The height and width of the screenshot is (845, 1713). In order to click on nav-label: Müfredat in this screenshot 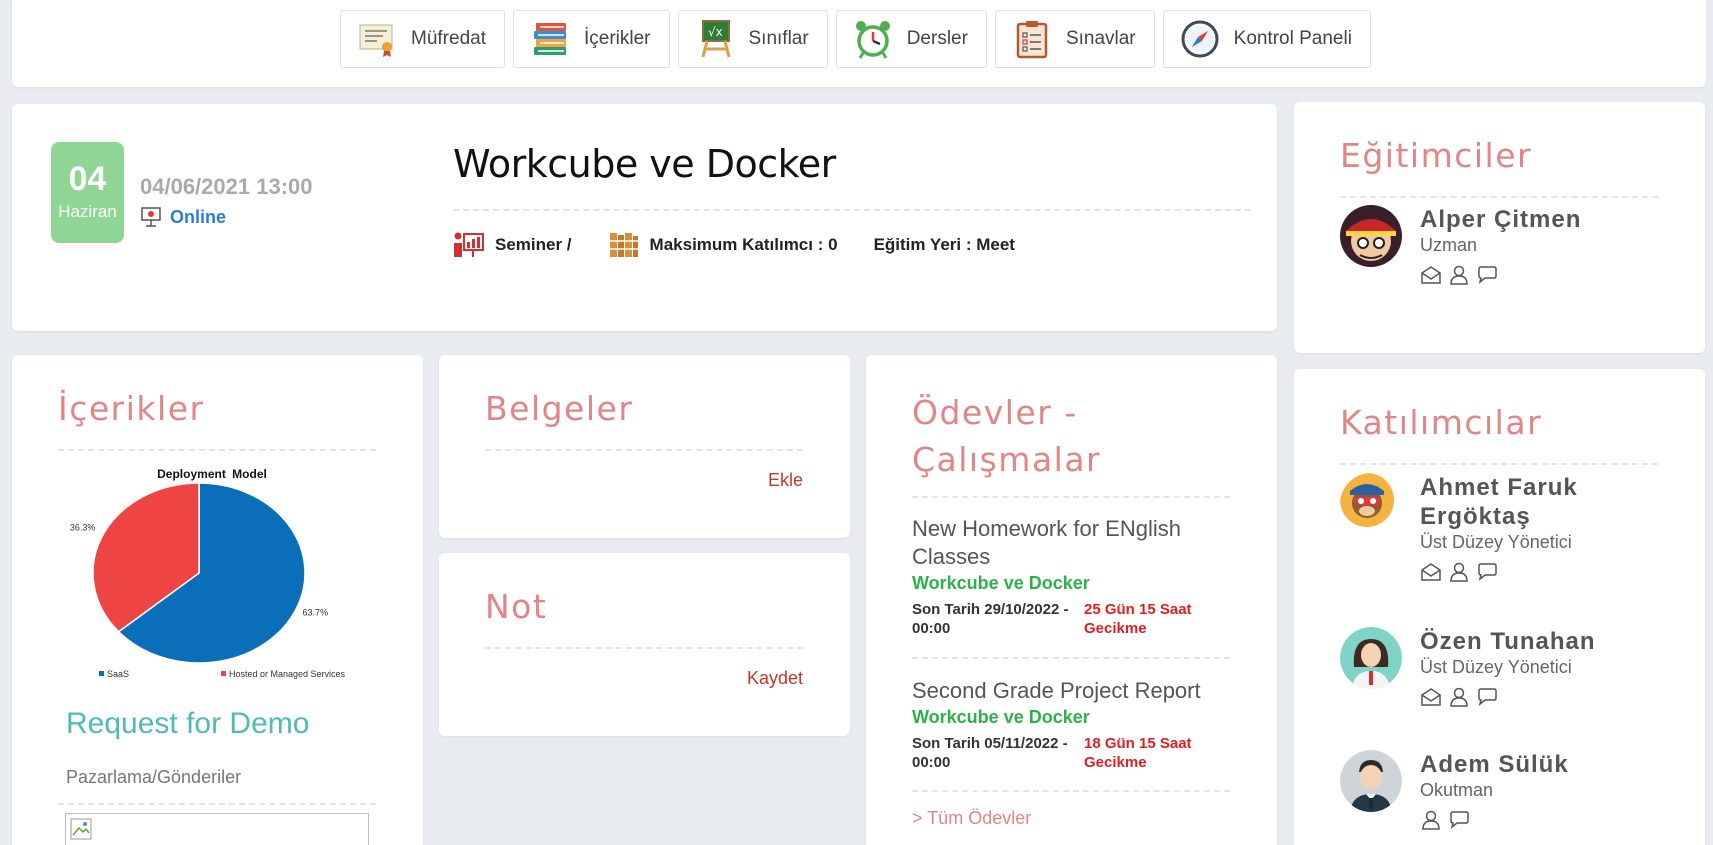, I will do `click(448, 38)`.